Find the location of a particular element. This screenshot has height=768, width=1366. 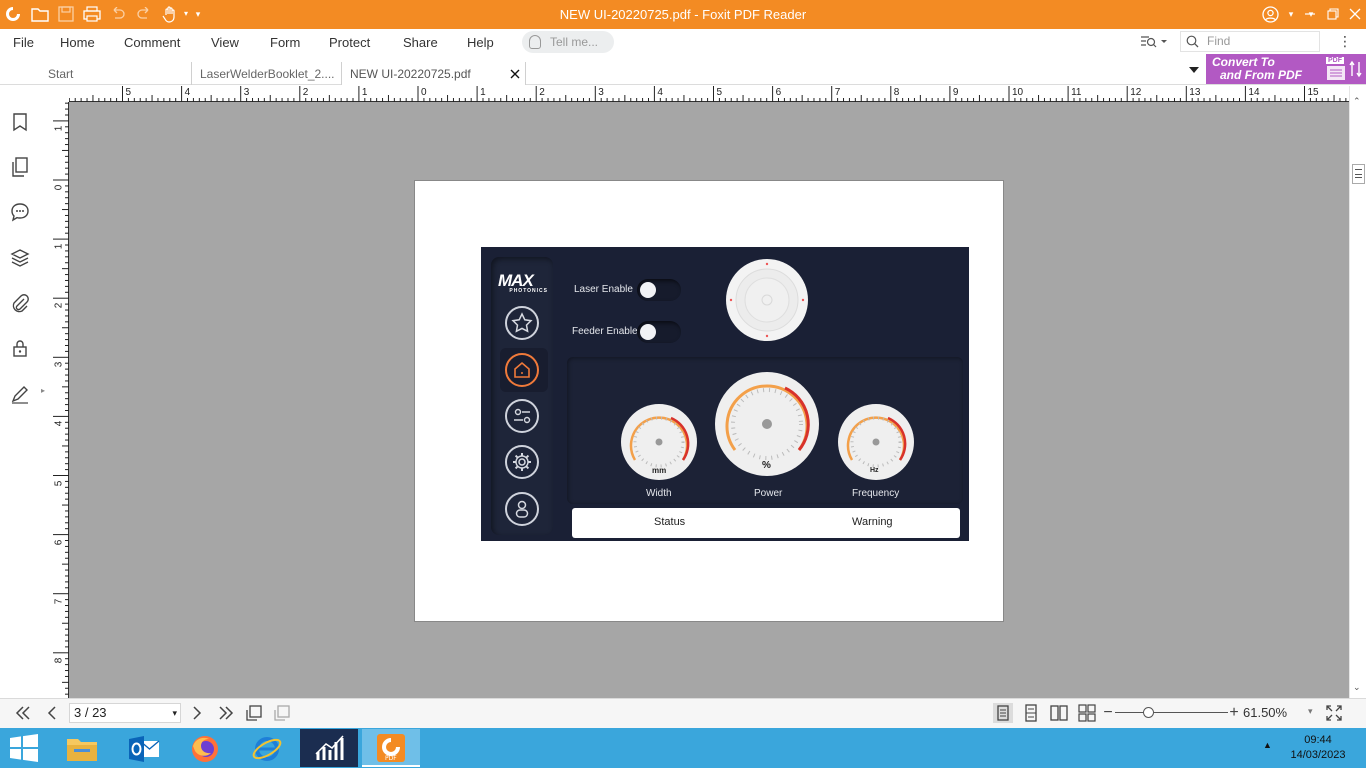

tab-start: Start is located at coordinates (116, 73).